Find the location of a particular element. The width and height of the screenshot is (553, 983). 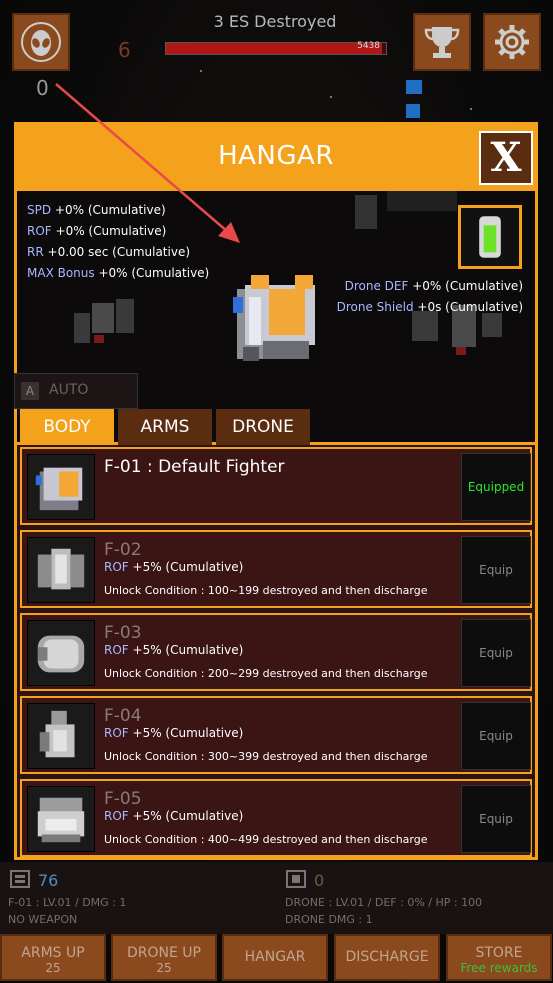

trophy-button is located at coordinates (442, 42).